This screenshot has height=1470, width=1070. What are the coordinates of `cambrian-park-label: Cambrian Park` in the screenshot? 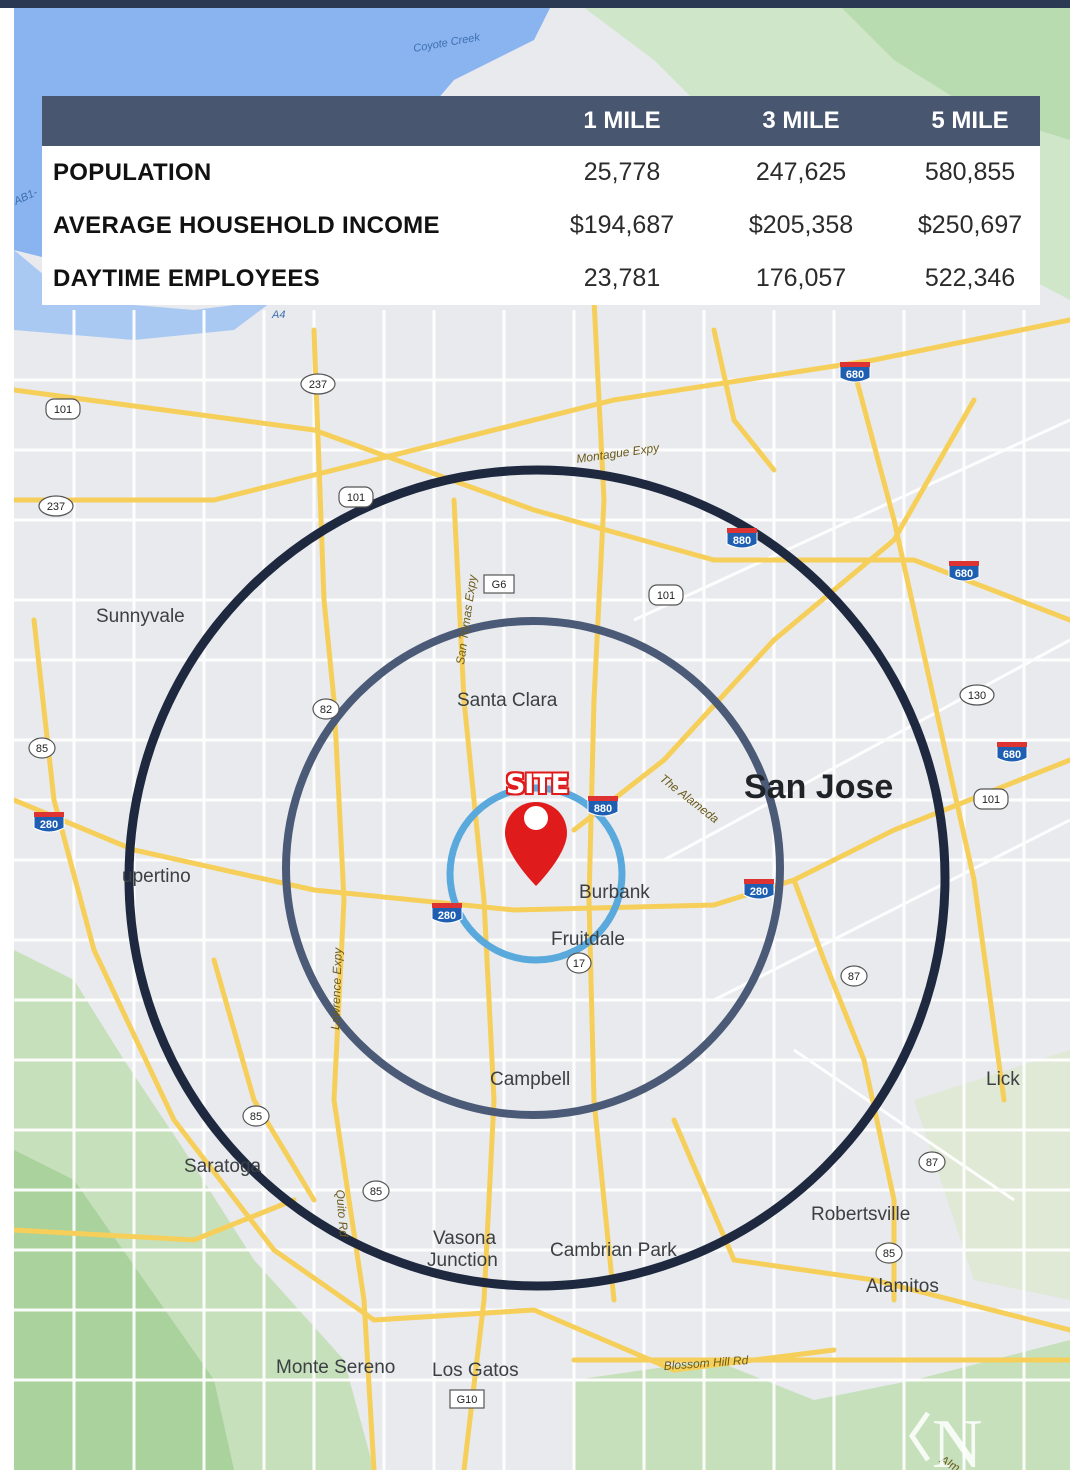 It's located at (613, 1250).